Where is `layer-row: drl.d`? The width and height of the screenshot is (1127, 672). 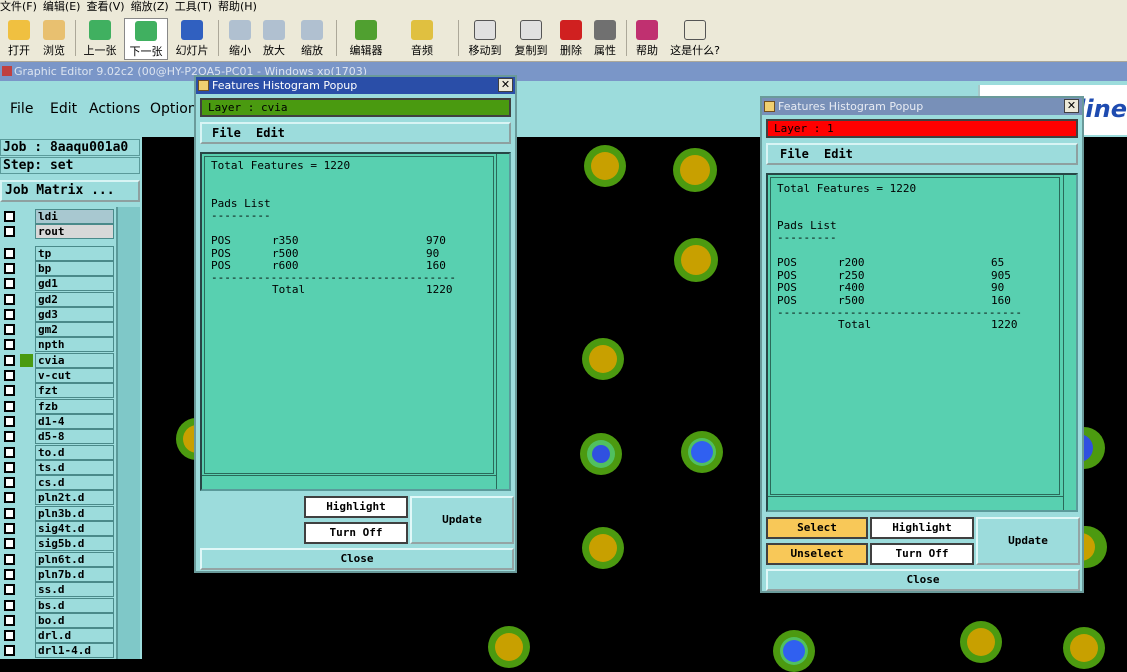
layer-row: drl.d is located at coordinates (58, 636).